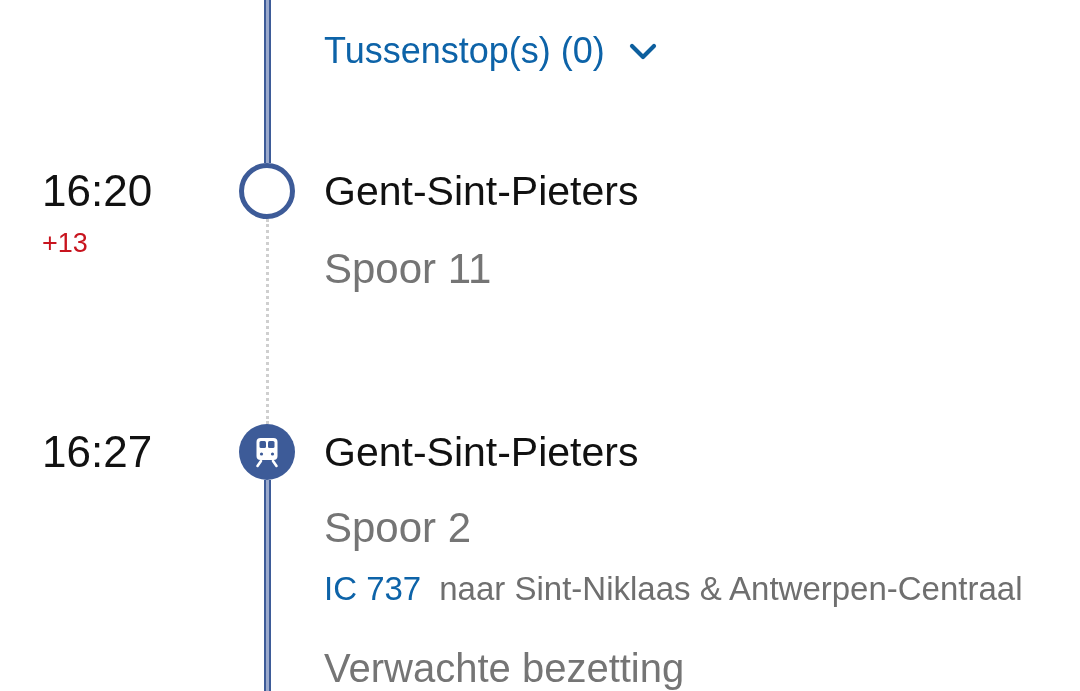 This screenshot has height=691, width=1080. Describe the element at coordinates (267, 191) in the screenshot. I see `stop-circle-icon` at that location.